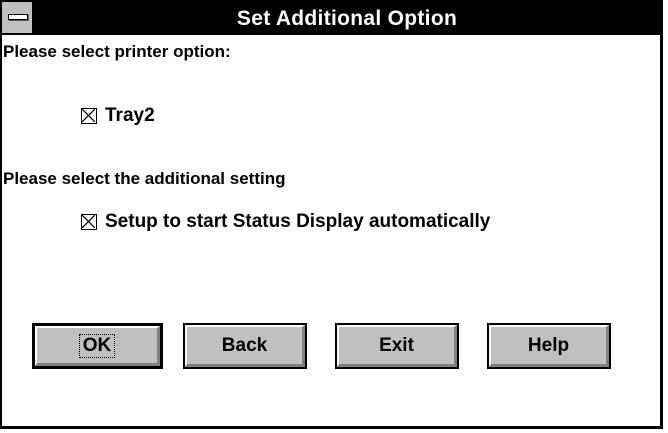  I want to click on title-bar: Set Additional Option, so click(331, 18).